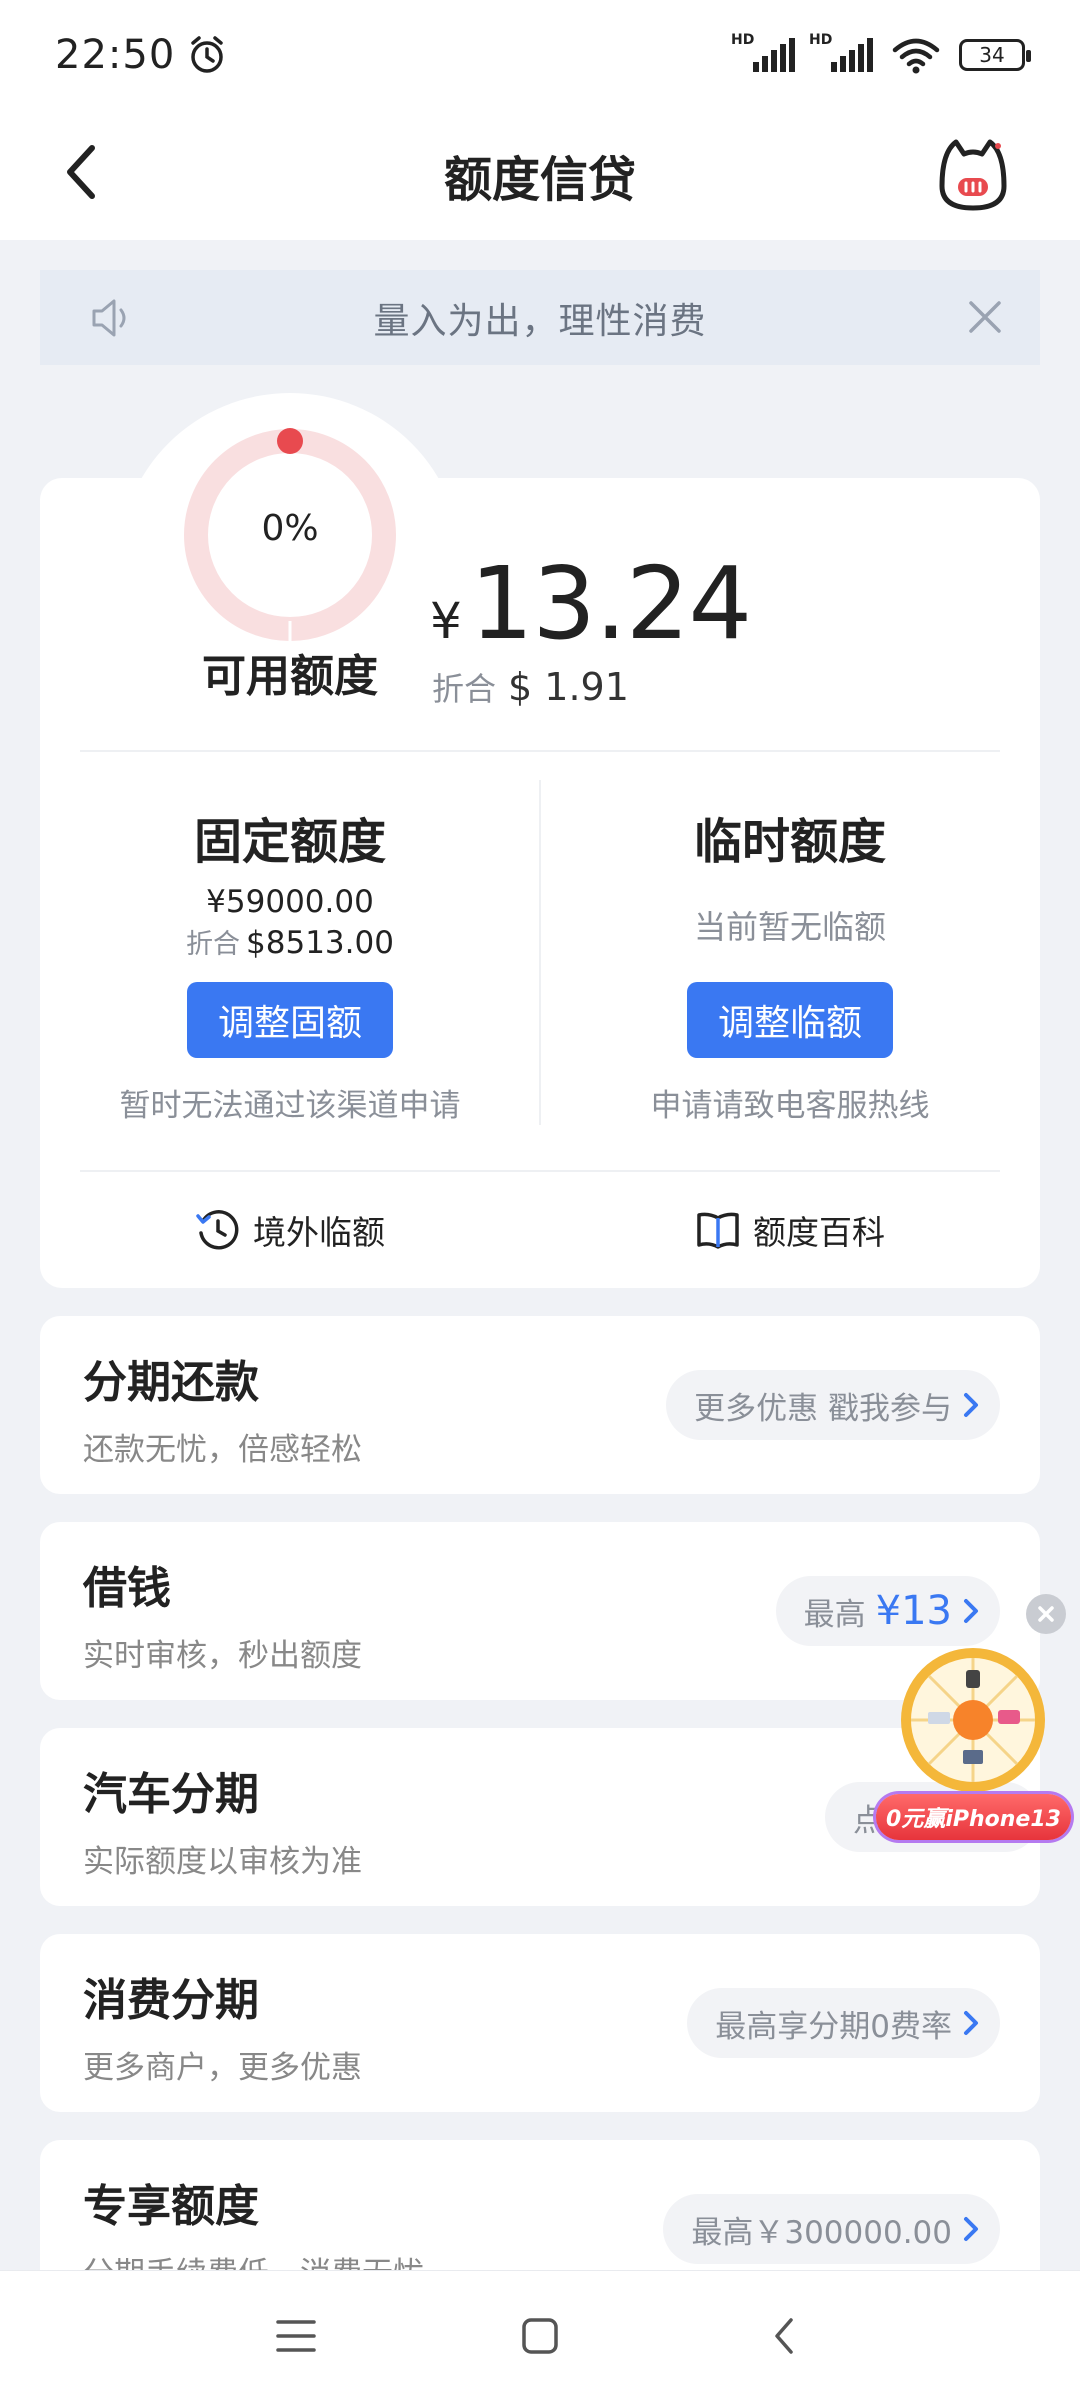 The image size is (1080, 2400). I want to click on overseas-temp-credit-link: 境外临额, so click(290, 1230).